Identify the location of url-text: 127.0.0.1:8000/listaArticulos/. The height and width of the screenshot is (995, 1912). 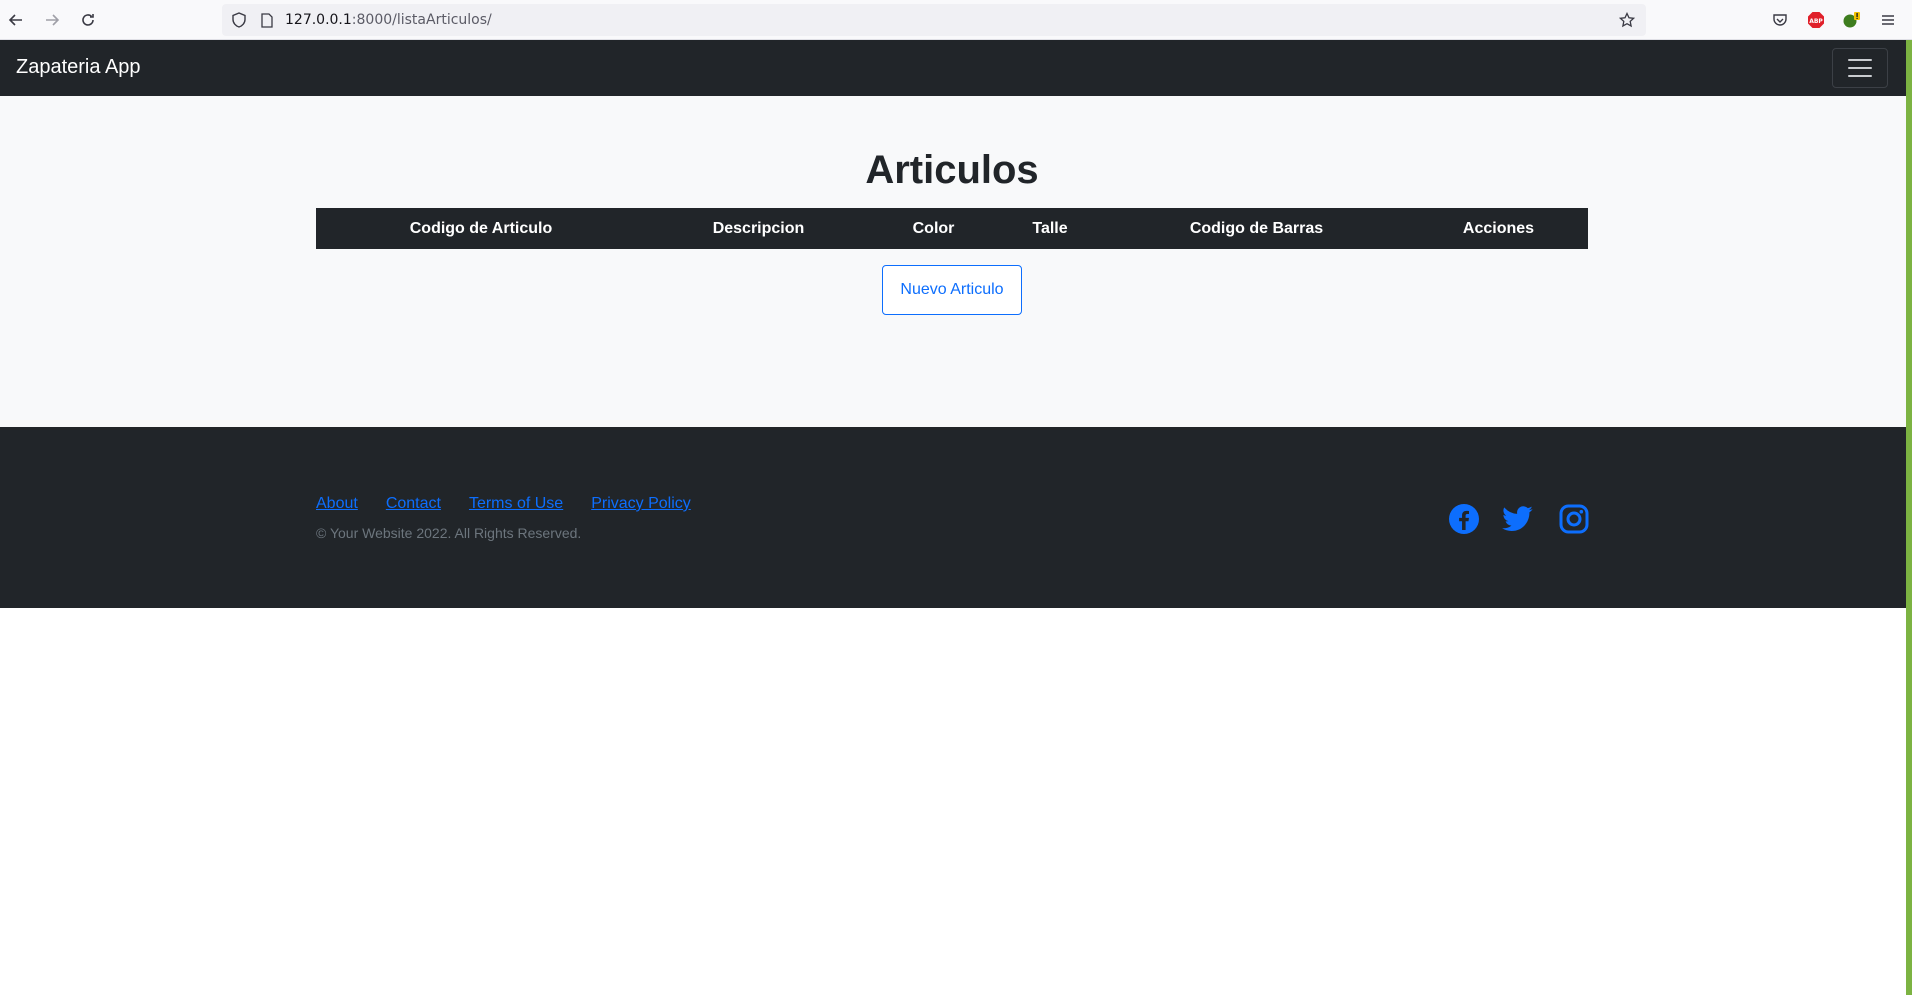
(388, 20).